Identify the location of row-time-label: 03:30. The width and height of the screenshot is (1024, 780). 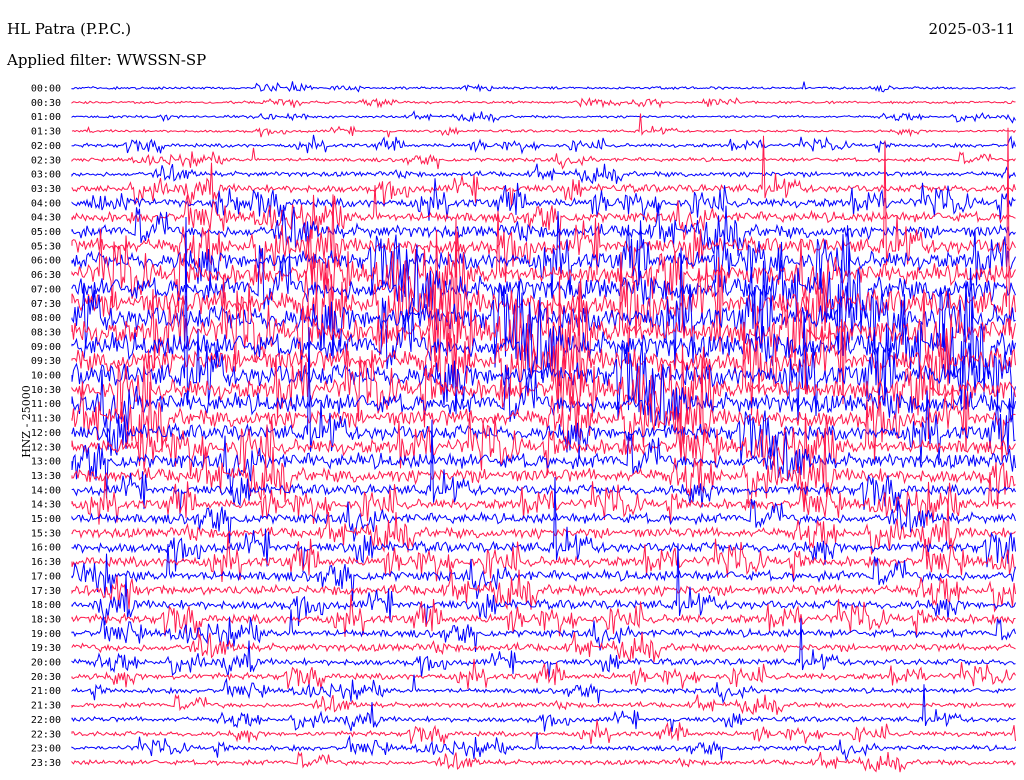
(46, 189).